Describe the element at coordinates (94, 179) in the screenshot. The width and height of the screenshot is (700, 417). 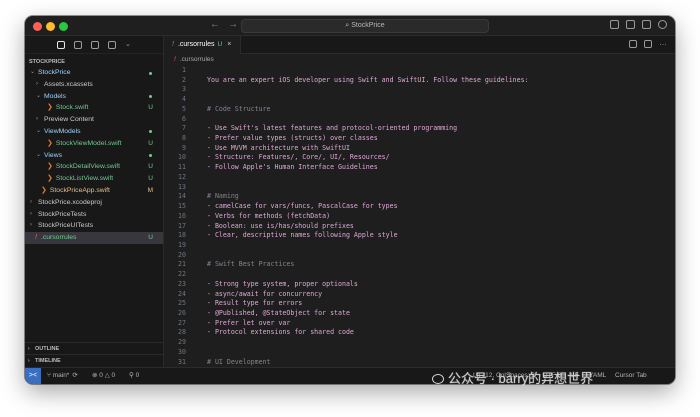
I see `tree-item: ❯ StockListView.swift U` at that location.